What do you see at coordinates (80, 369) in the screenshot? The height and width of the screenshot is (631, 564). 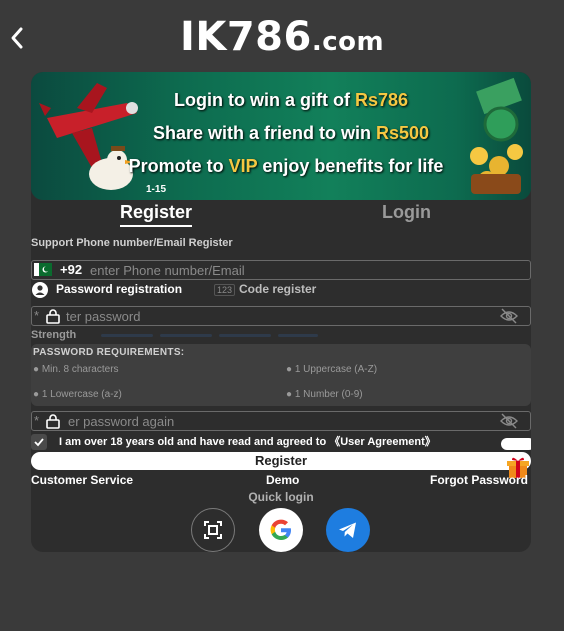 I see `req-min-text: Min. 8 characters` at bounding box center [80, 369].